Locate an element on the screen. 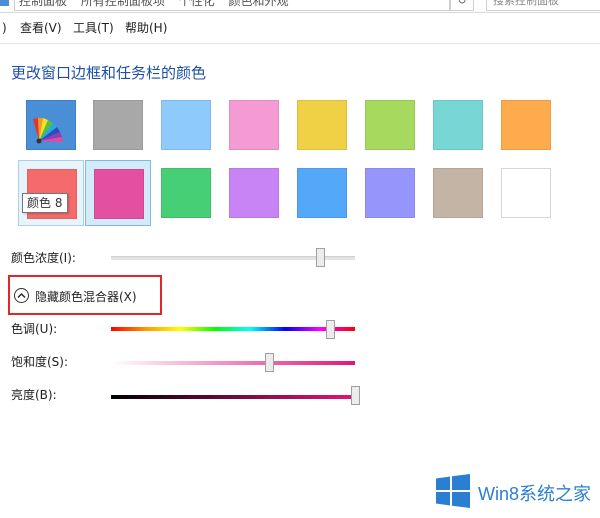 This screenshot has width=600, height=518. swatch-tooltip: 颜色 8 is located at coordinates (45, 203).